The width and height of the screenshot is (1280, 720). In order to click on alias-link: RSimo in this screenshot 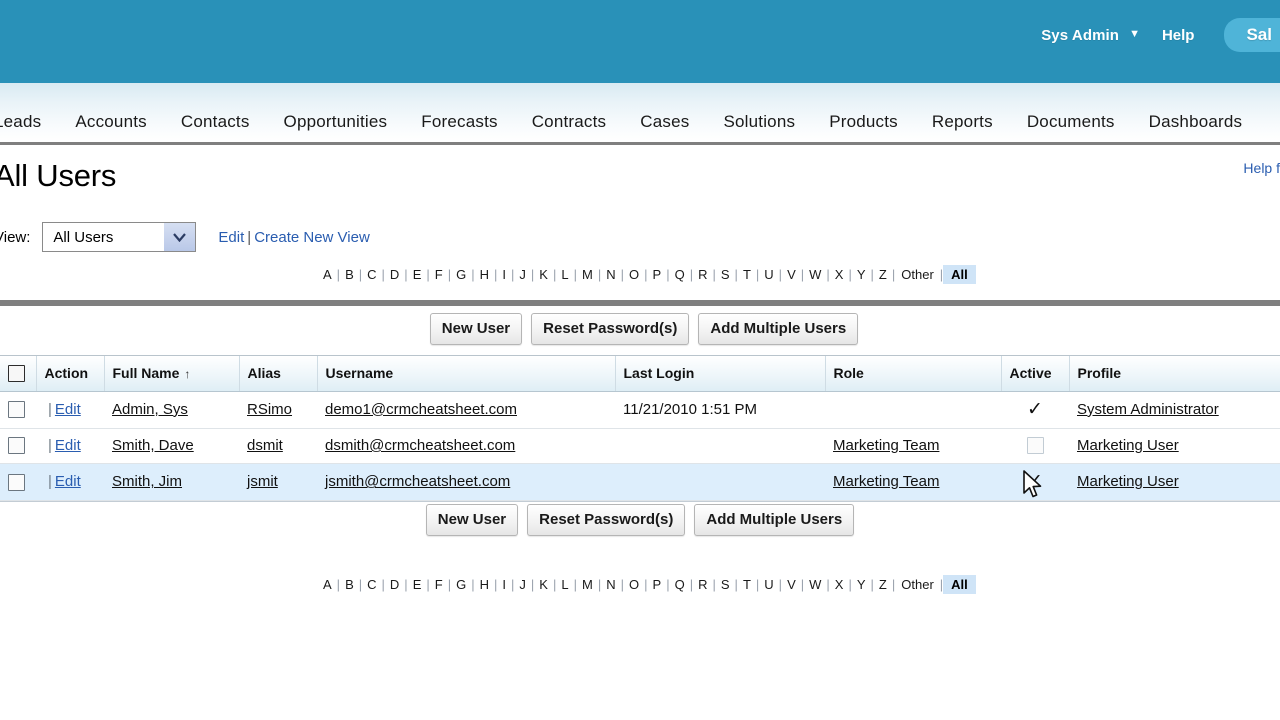, I will do `click(269, 409)`.